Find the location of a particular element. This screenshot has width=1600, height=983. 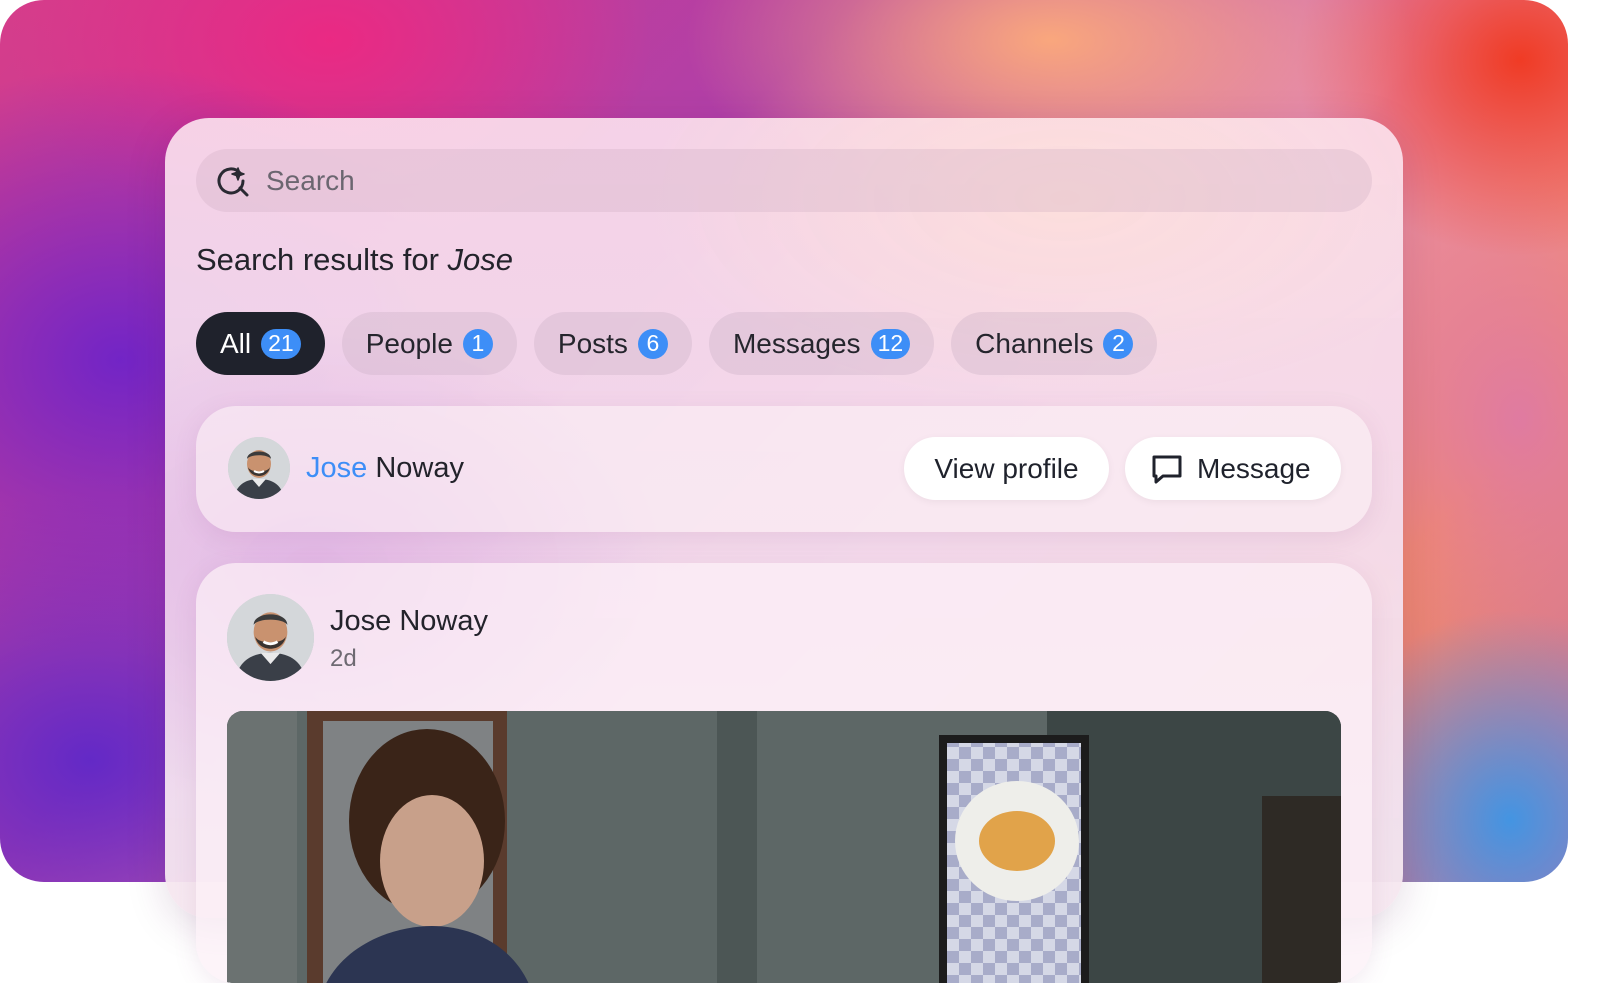

tab-label: All is located at coordinates (236, 343).